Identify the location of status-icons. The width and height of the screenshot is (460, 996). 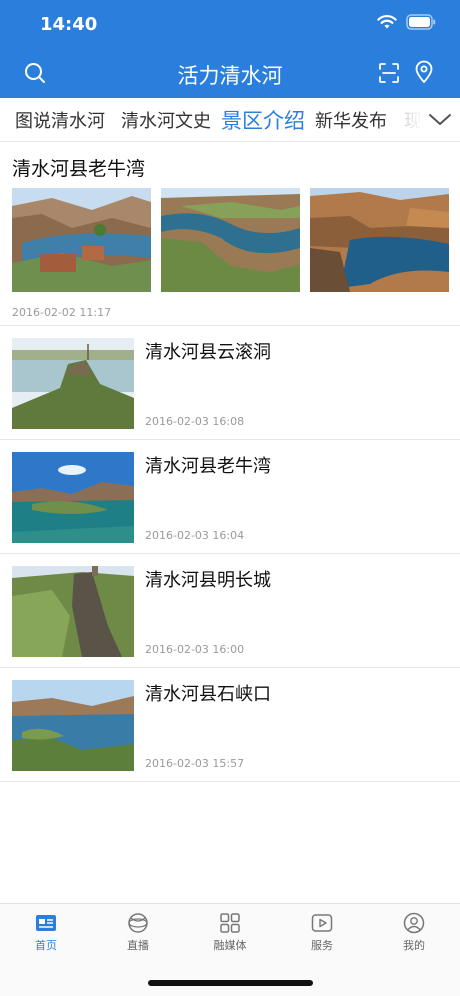
(406, 22).